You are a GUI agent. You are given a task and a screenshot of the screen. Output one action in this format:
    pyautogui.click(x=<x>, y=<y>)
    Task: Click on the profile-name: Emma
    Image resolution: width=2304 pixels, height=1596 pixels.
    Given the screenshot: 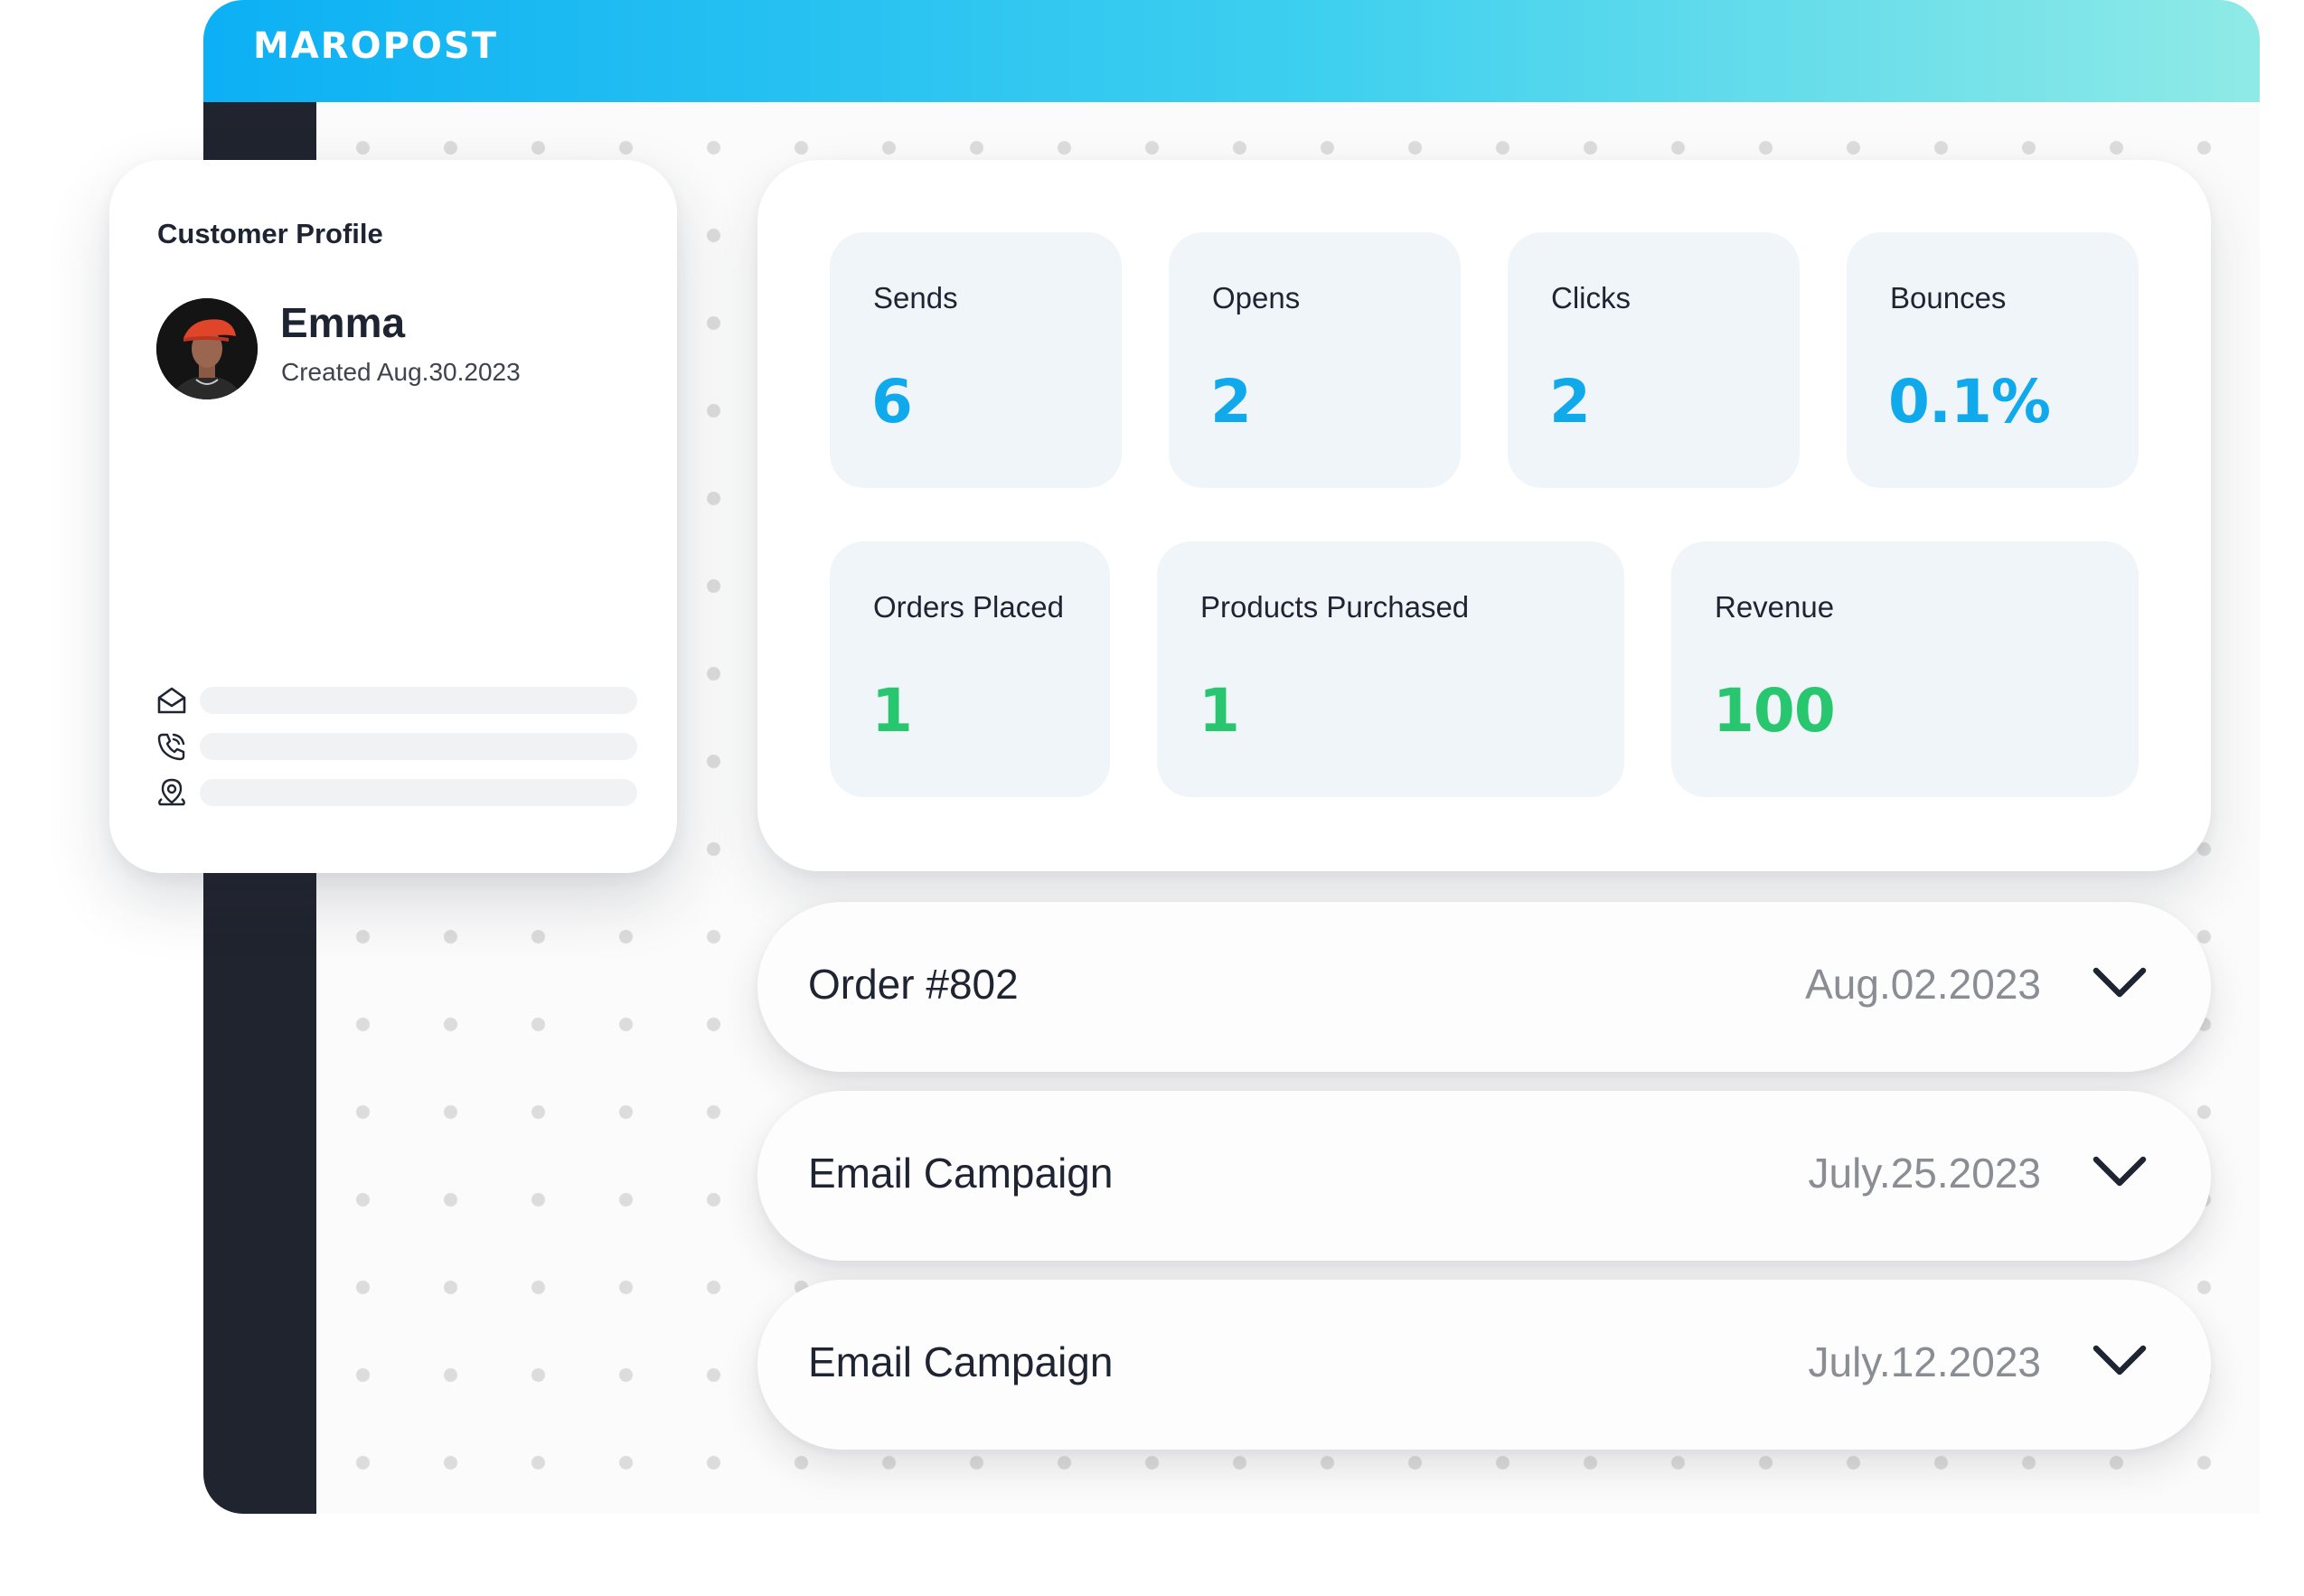 What is the action you would take?
    pyautogui.click(x=343, y=322)
    